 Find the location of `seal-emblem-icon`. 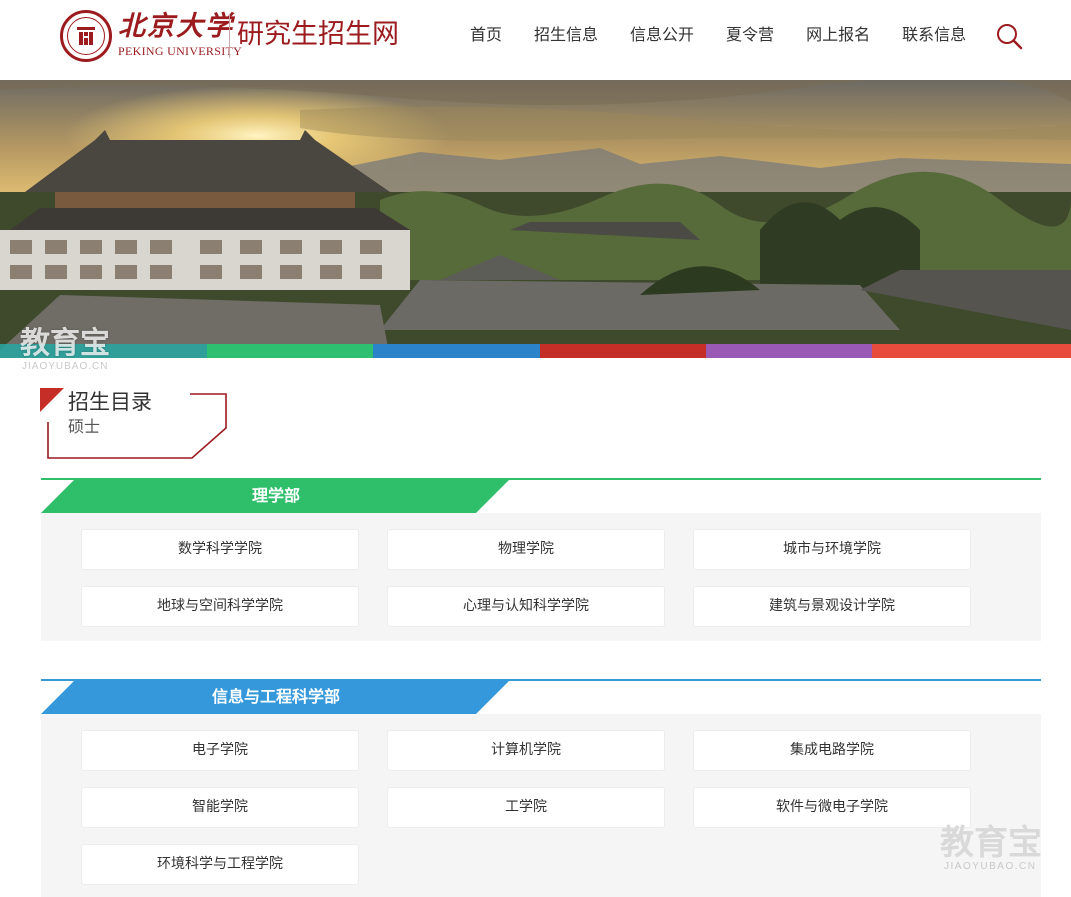

seal-emblem-icon is located at coordinates (86, 36).